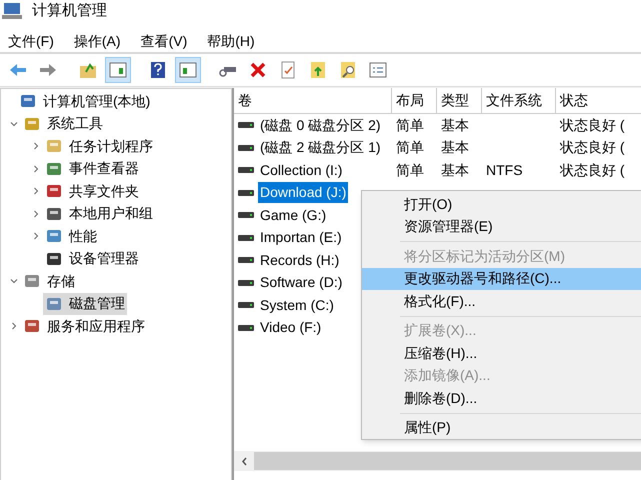  Describe the element at coordinates (258, 70) in the screenshot. I see `delete-icon` at that location.